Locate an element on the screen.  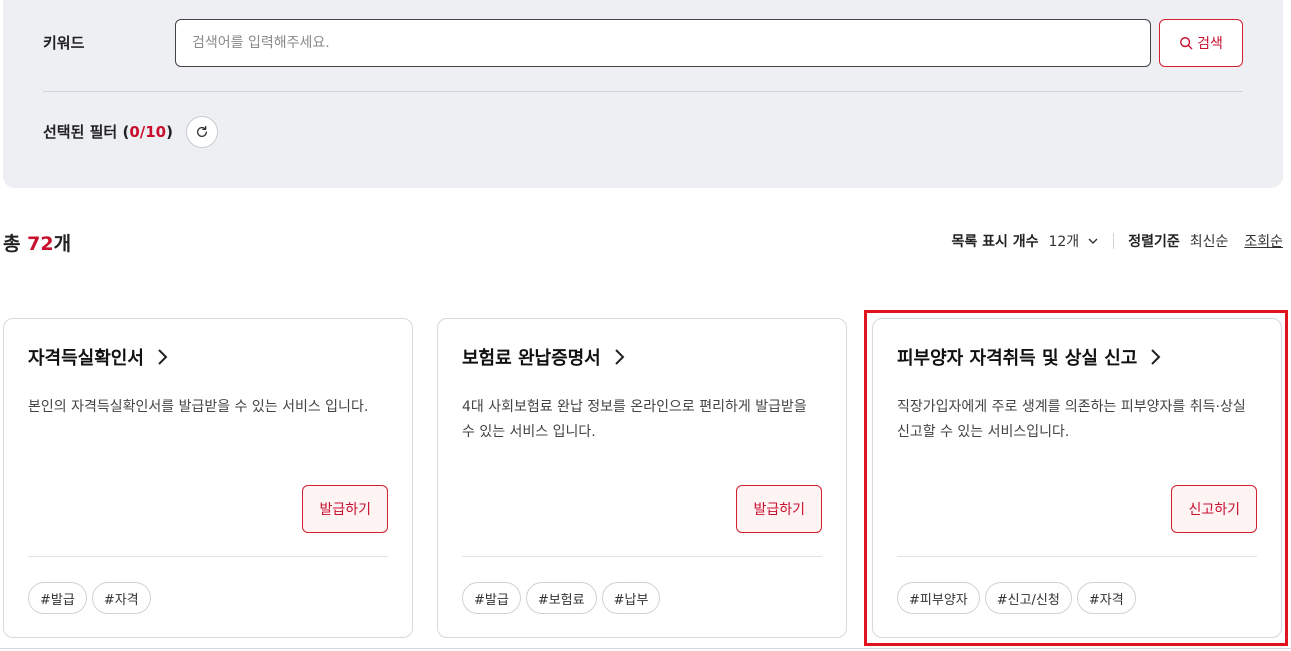
tag: #납부 is located at coordinates (631, 598).